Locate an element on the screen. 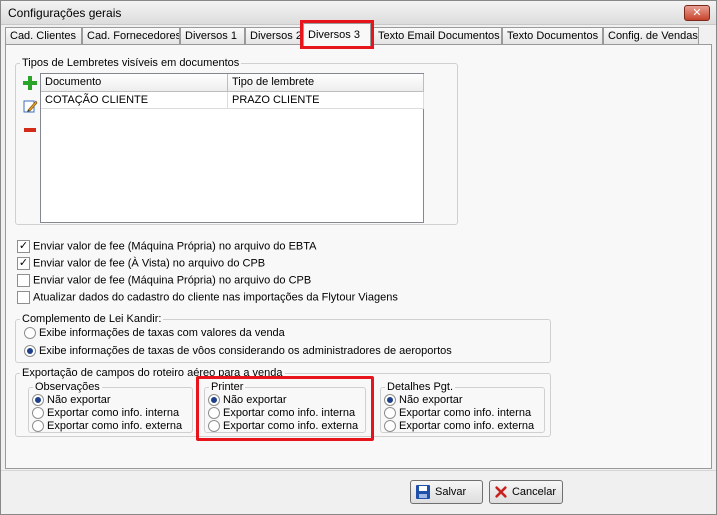  save-button: Salvar is located at coordinates (446, 492).